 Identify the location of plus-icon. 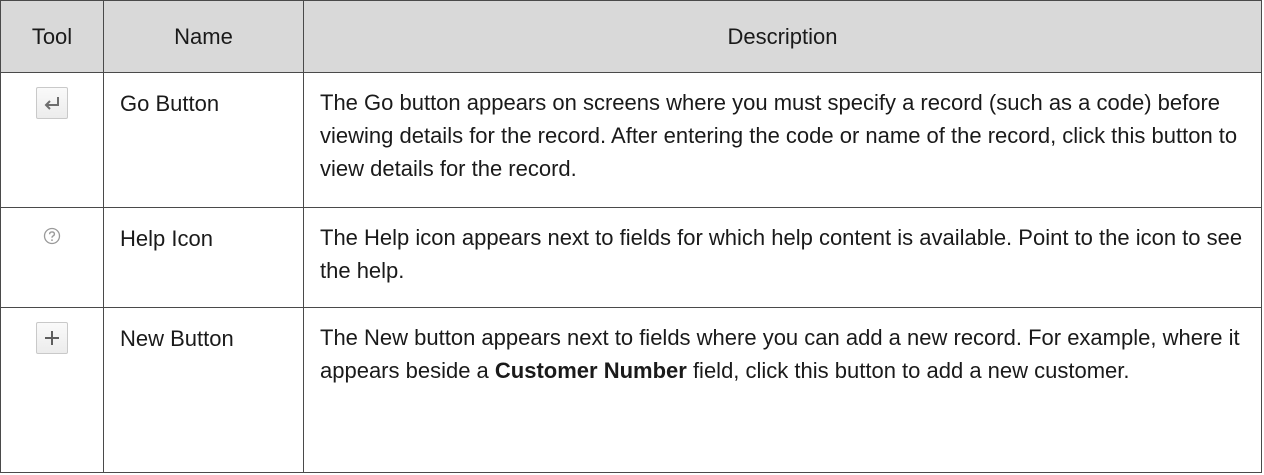
(52, 338).